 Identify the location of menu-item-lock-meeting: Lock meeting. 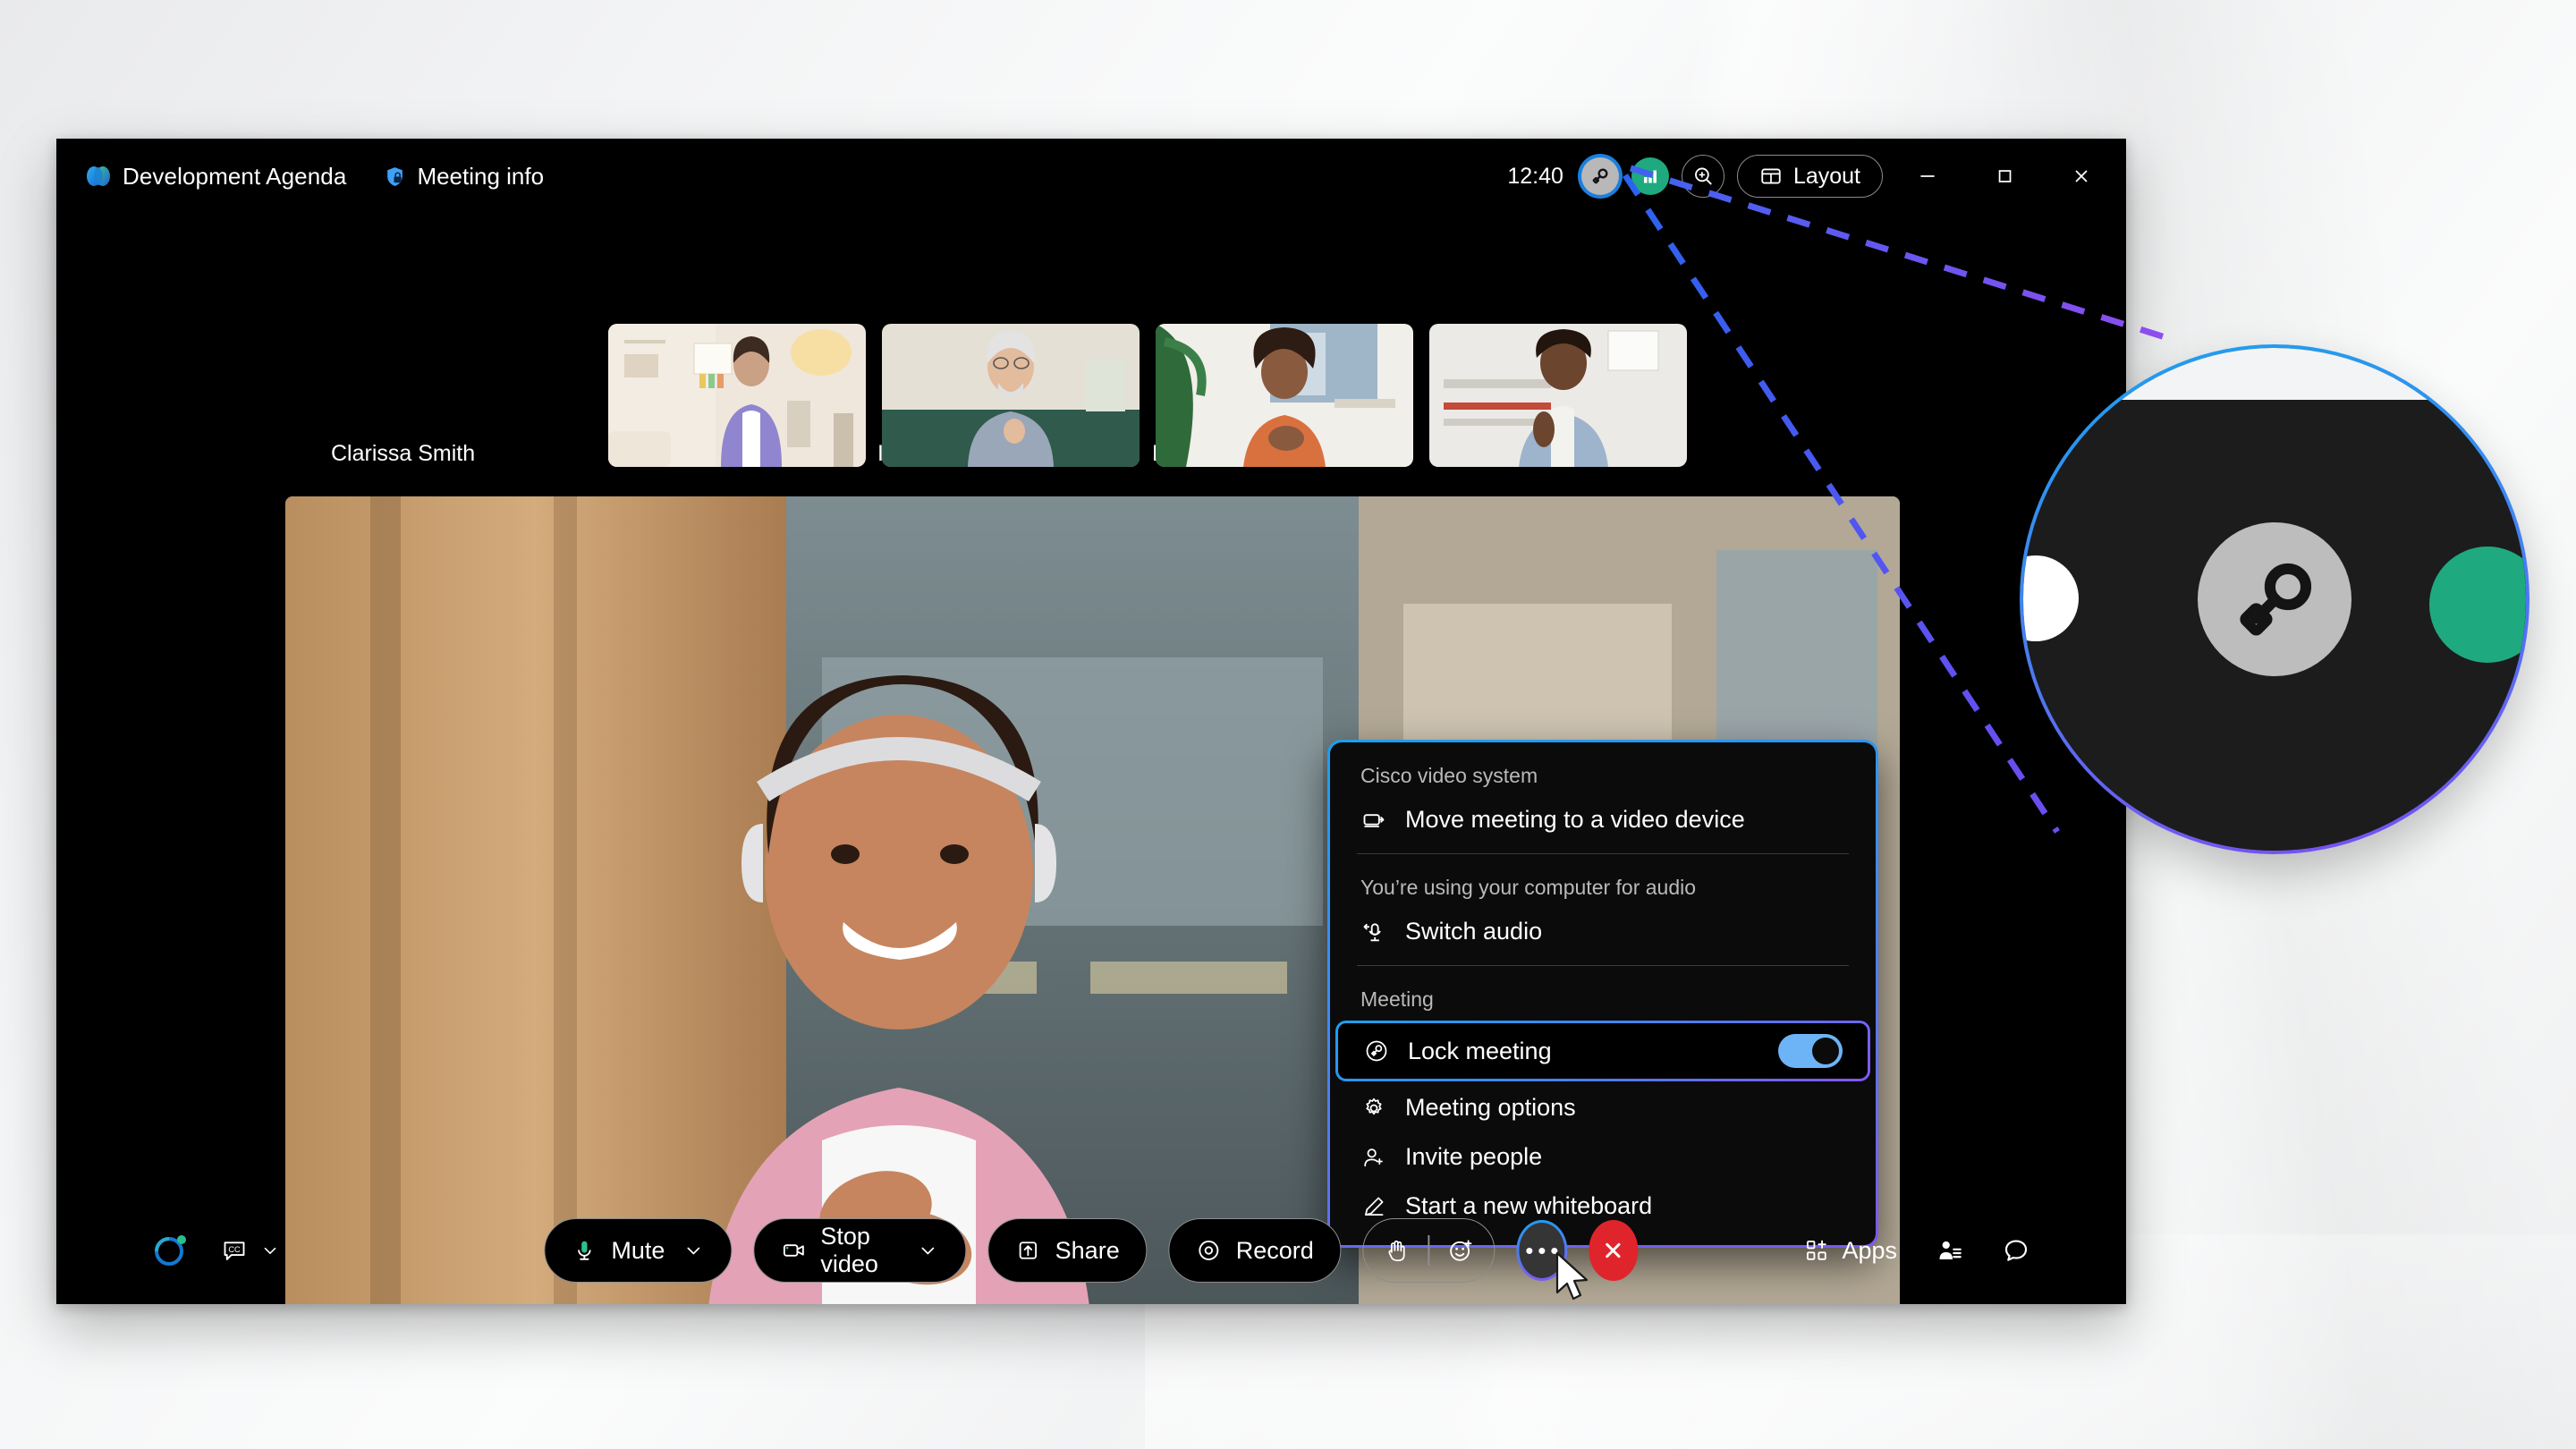
(1602, 1051).